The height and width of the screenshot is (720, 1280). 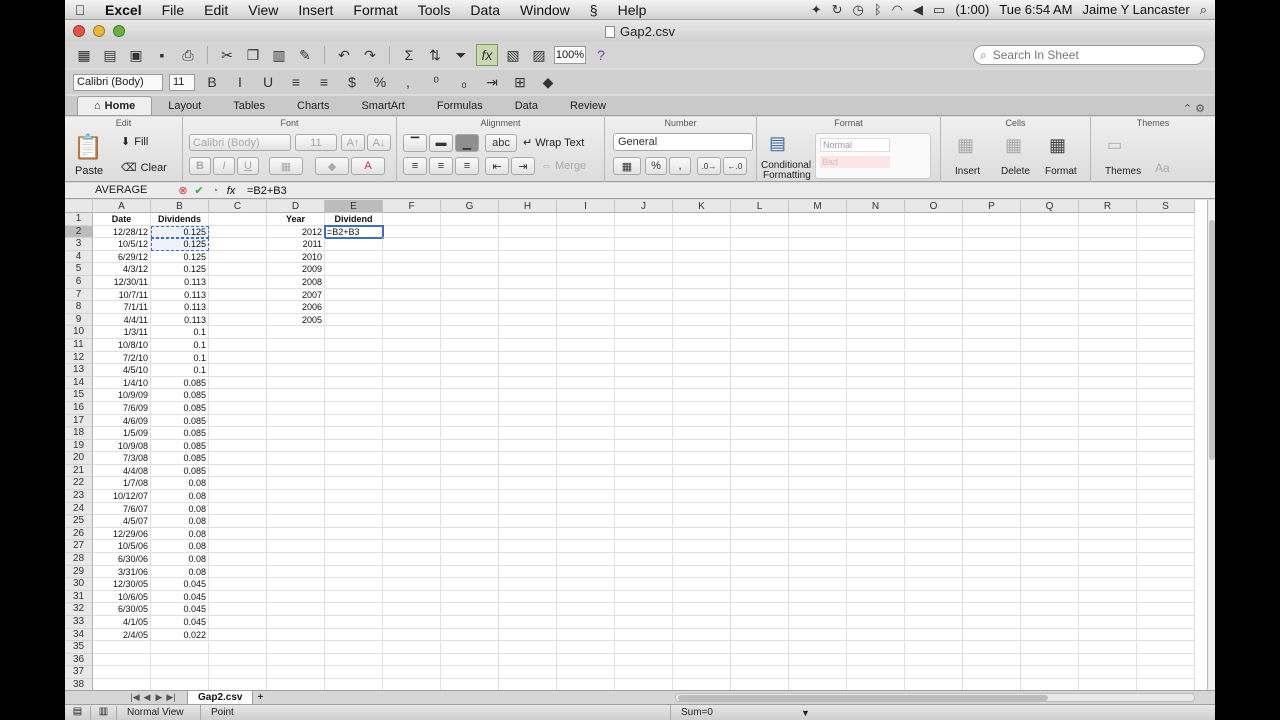 What do you see at coordinates (876, 635) in the screenshot?
I see `cell-n34` at bounding box center [876, 635].